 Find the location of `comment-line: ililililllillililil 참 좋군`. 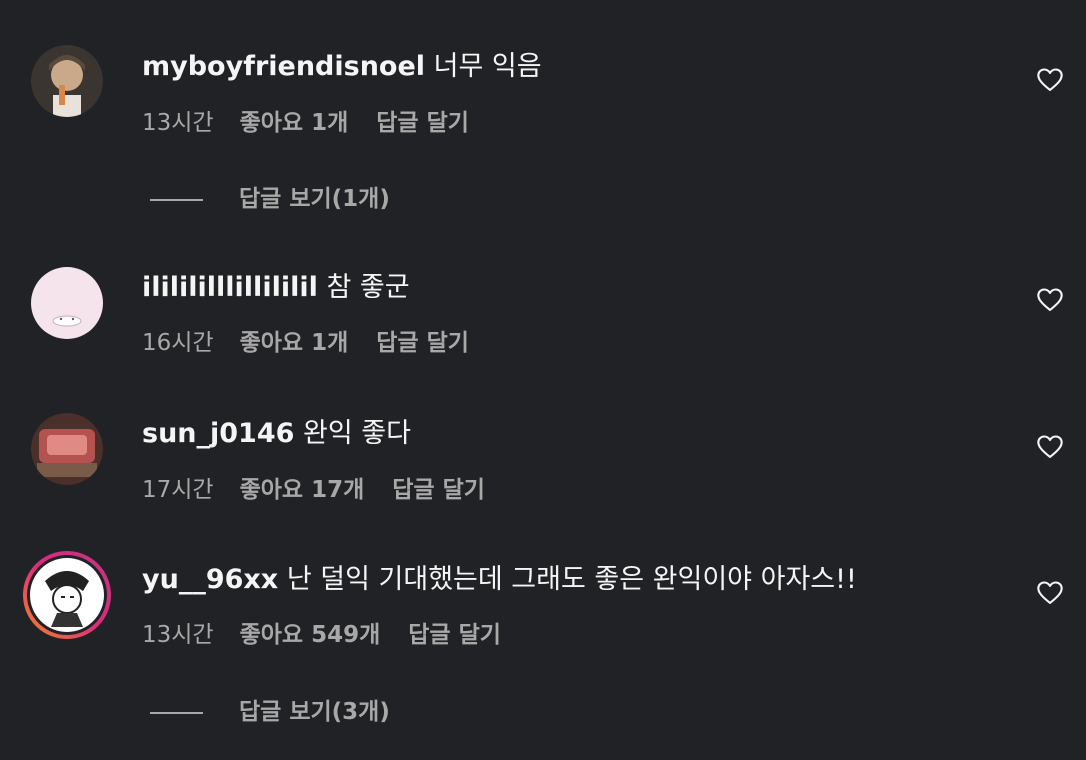

comment-line: ililililllillililil 참 좋군 is located at coordinates (276, 288).